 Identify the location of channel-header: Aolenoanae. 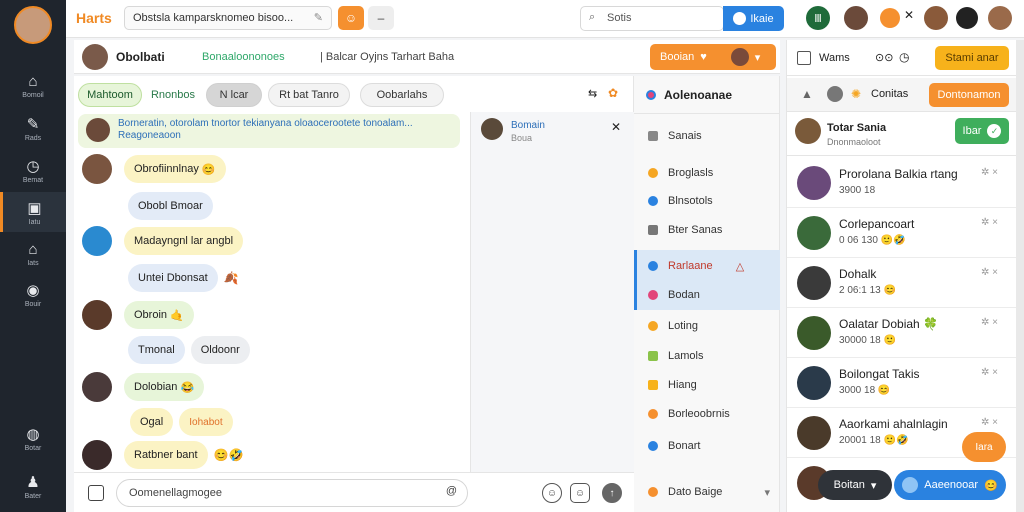
(706, 95).